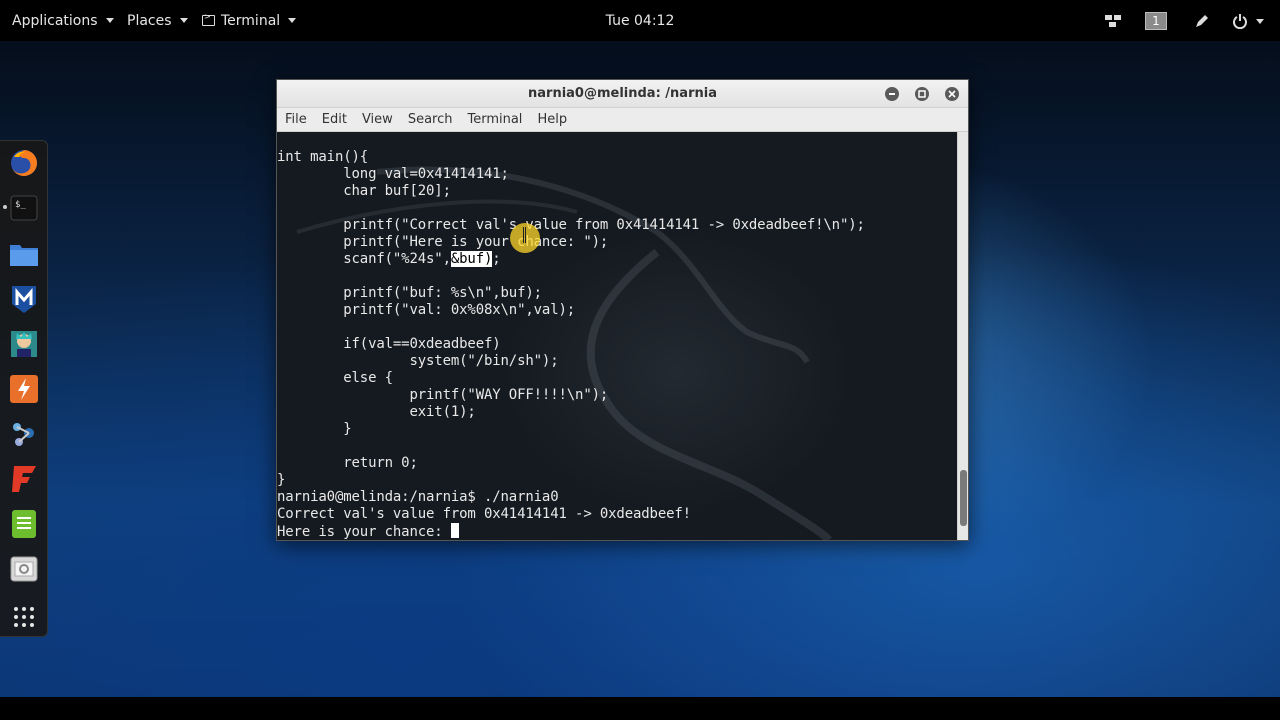 The width and height of the screenshot is (1280, 720). Describe the element at coordinates (393, 174) in the screenshot. I see `terminal-line: long val=0x41414141;` at that location.